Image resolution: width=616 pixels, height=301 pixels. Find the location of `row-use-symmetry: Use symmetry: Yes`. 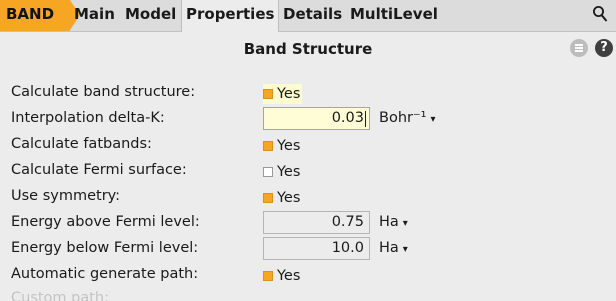

row-use-symmetry: Use symmetry: Yes is located at coordinates (308, 197).